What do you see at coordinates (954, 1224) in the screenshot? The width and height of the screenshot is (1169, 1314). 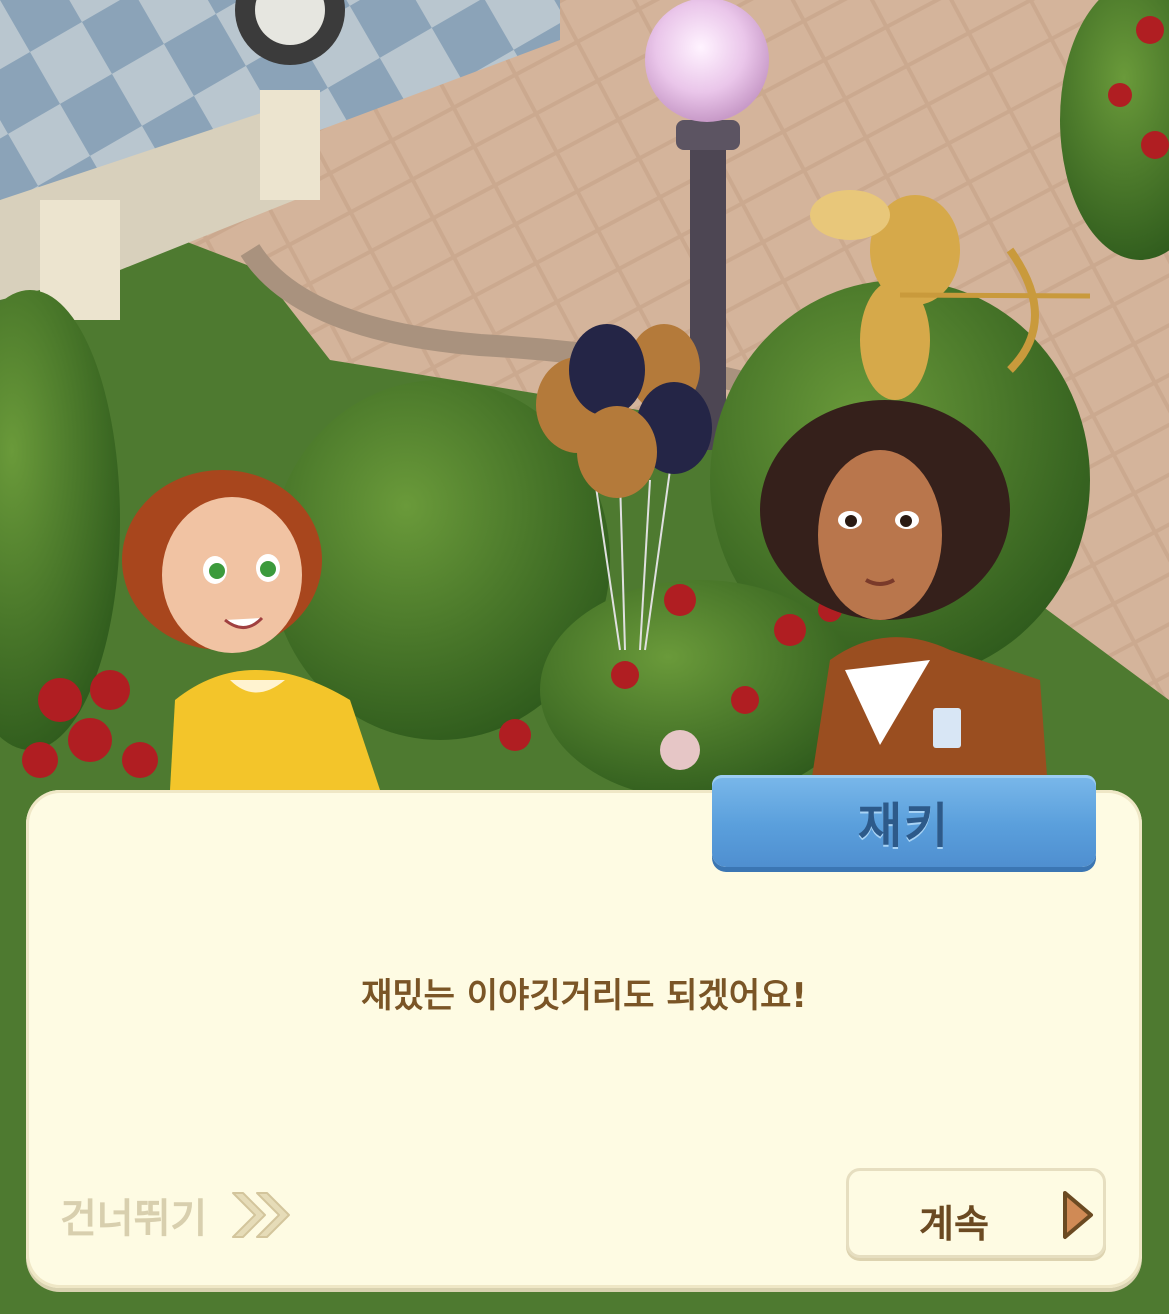 I see `continue-label: 계속` at bounding box center [954, 1224].